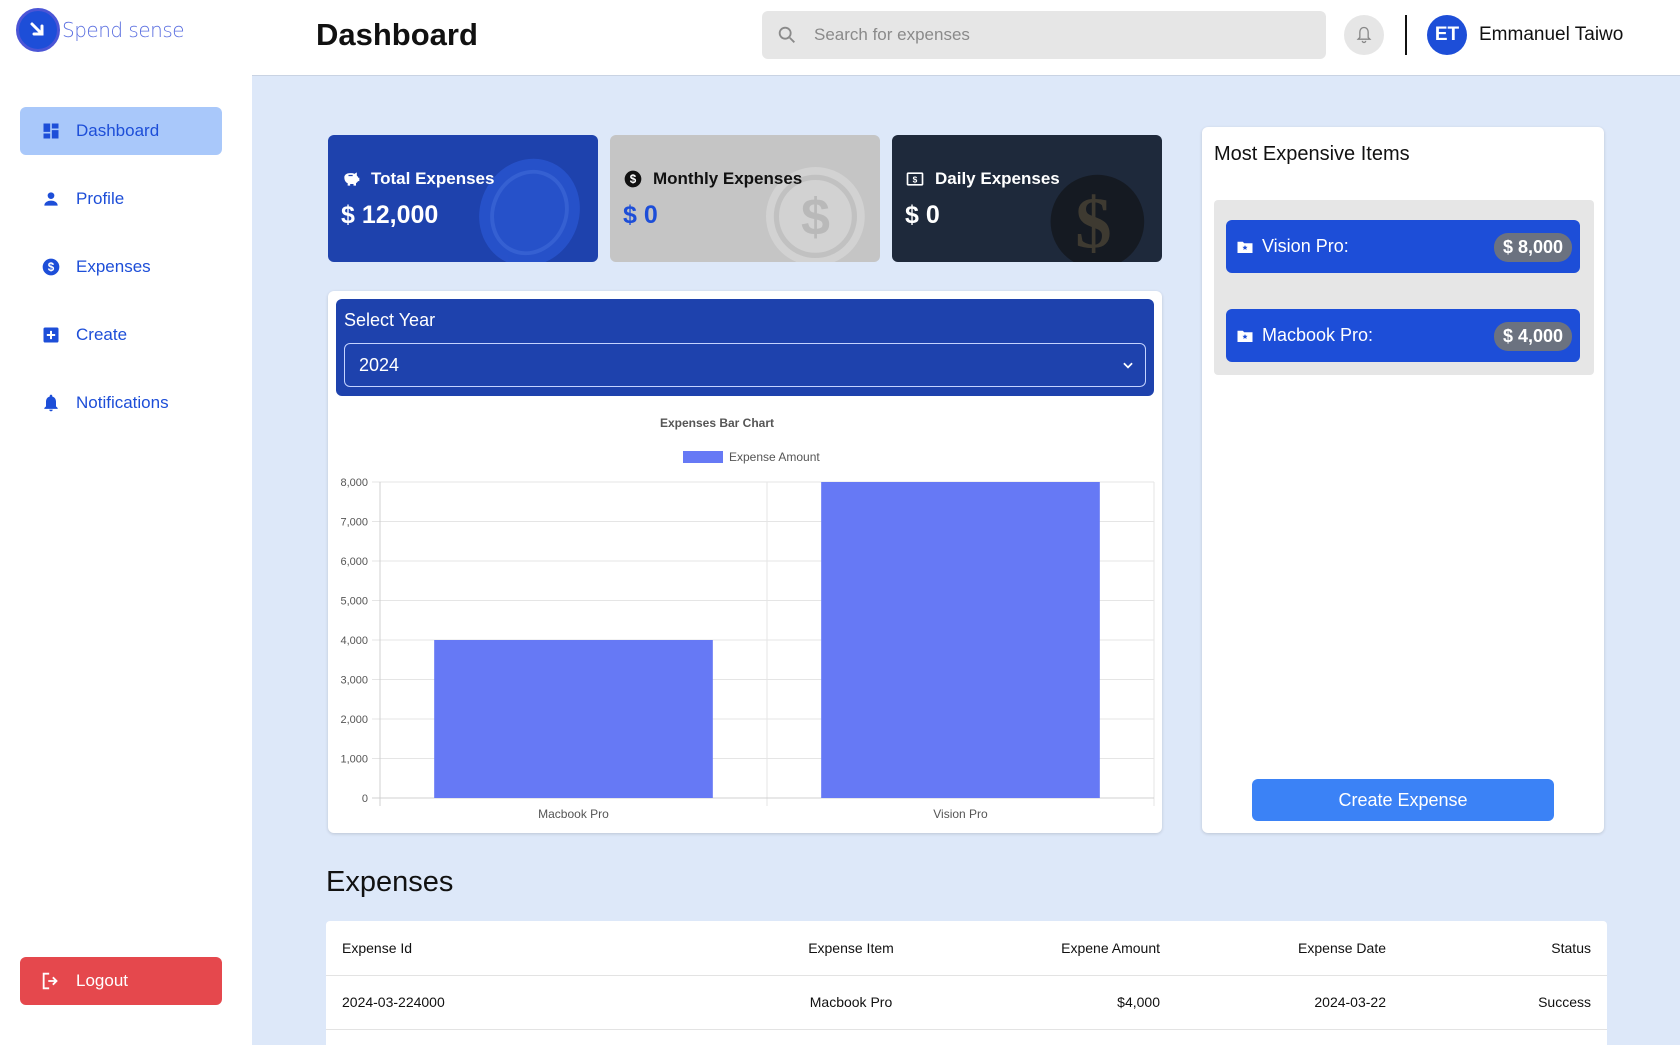  I want to click on table-cell: 2024-03-22, so click(1289, 1002).